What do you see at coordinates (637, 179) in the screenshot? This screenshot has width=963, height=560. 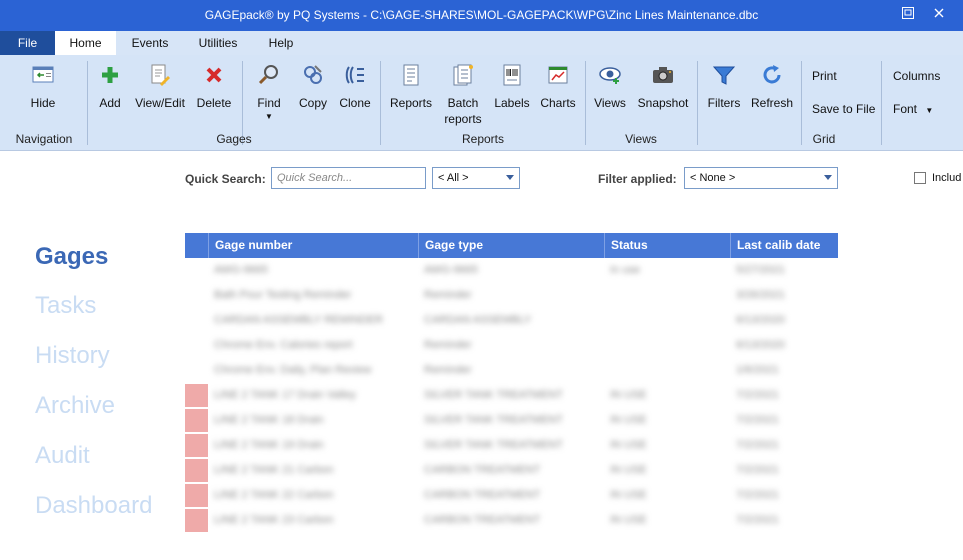 I see `filter-applied-label: Filter applied:` at bounding box center [637, 179].